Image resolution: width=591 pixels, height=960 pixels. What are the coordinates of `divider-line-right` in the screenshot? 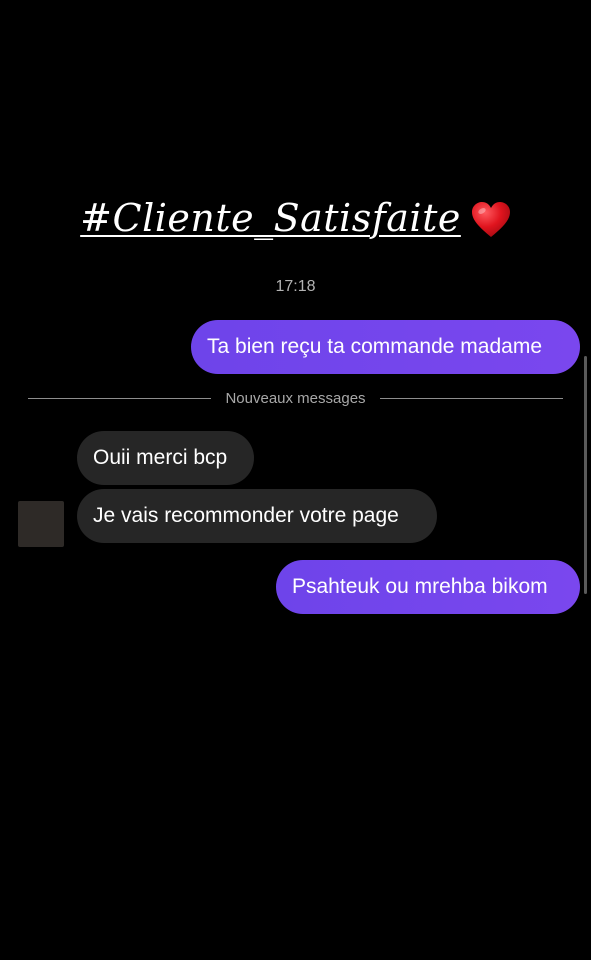 It's located at (471, 398).